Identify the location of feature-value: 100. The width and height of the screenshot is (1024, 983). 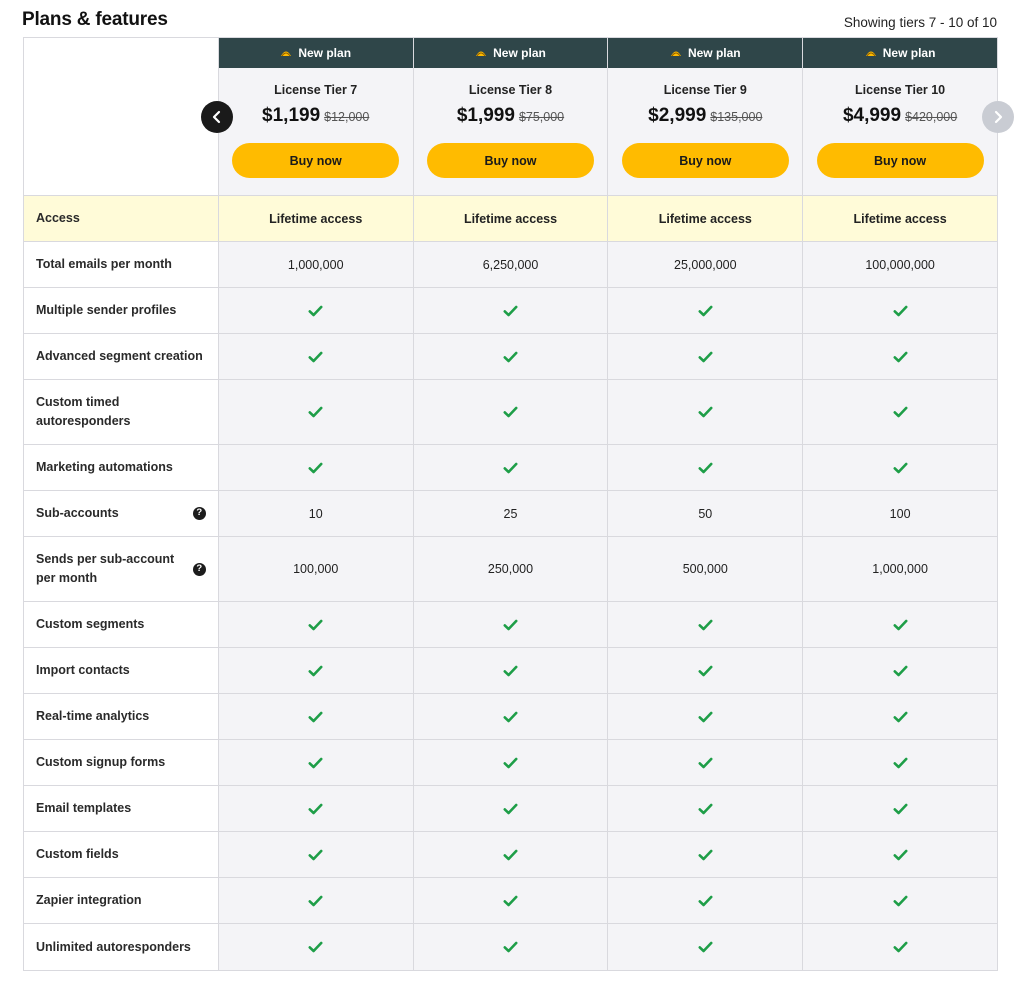
(899, 513).